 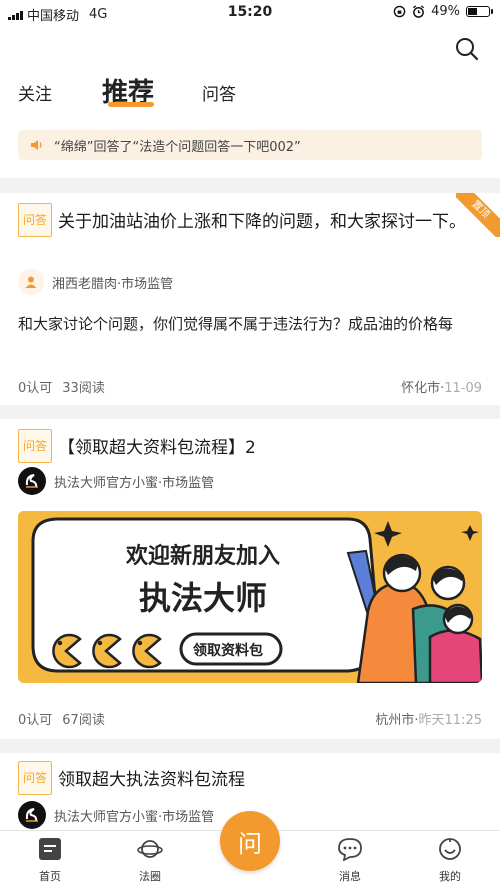 I want to click on post-date: 昨天11:25, so click(x=450, y=720).